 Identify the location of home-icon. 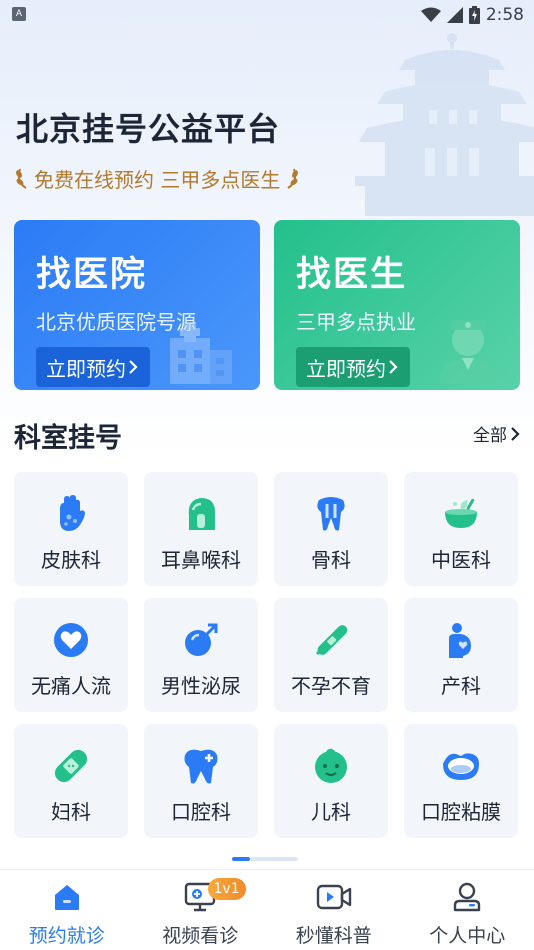
(66, 897).